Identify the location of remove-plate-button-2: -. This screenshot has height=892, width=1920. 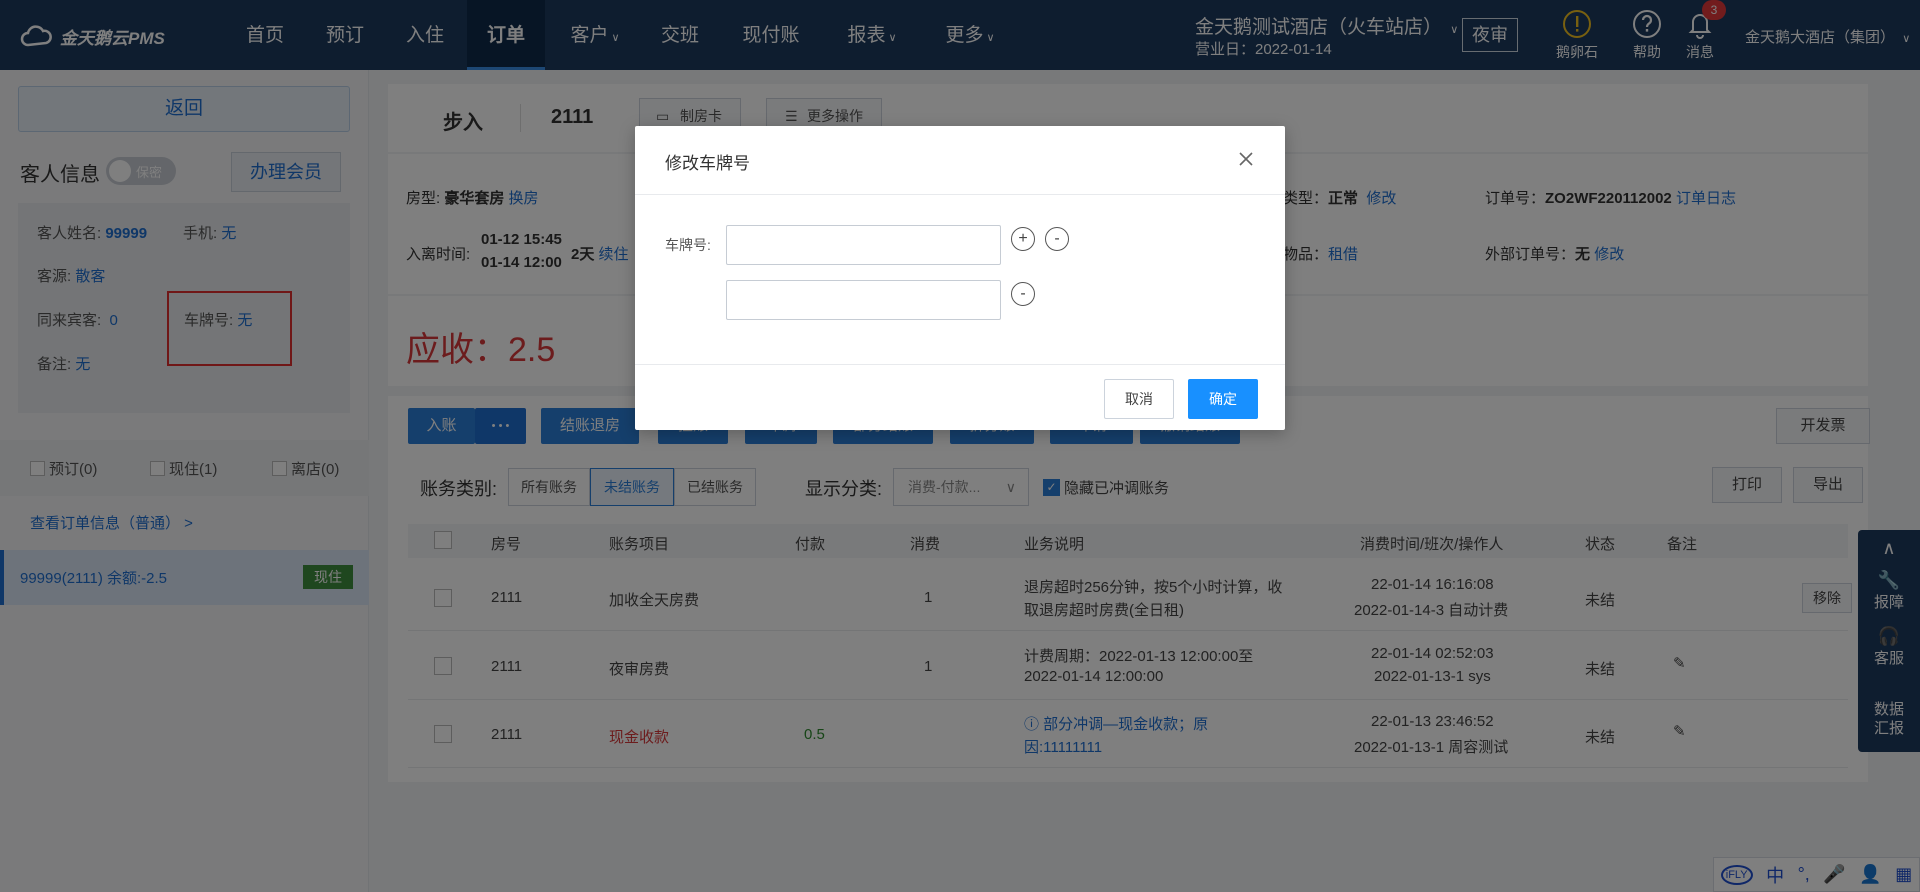
(1023, 294).